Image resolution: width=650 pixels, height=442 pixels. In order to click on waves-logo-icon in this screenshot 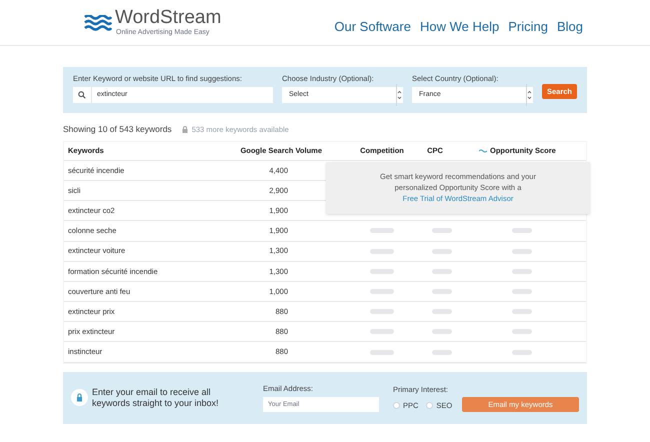, I will do `click(98, 22)`.